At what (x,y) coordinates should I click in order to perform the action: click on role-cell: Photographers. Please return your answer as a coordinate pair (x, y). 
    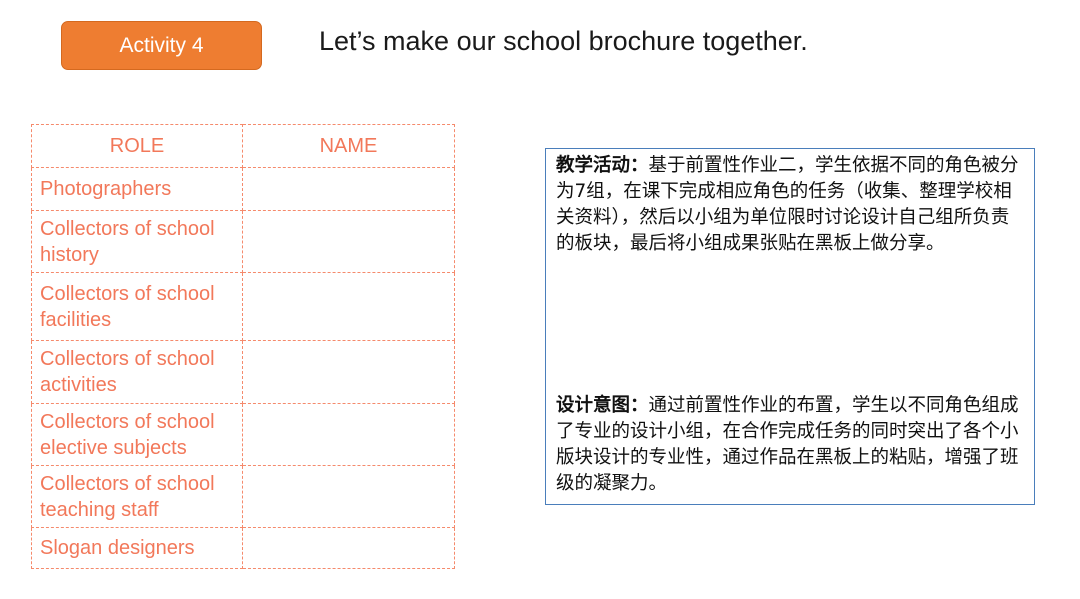
    Looking at the image, I should click on (137, 189).